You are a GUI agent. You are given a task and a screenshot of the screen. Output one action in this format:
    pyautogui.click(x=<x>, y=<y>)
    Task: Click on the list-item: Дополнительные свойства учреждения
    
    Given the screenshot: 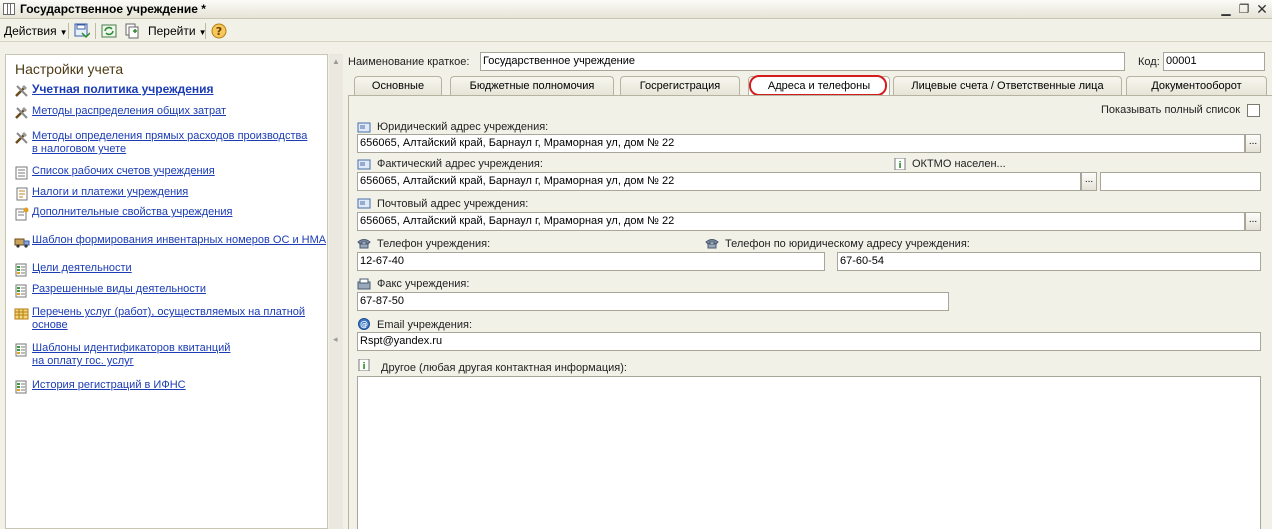 What is the action you would take?
    pyautogui.click(x=123, y=213)
    